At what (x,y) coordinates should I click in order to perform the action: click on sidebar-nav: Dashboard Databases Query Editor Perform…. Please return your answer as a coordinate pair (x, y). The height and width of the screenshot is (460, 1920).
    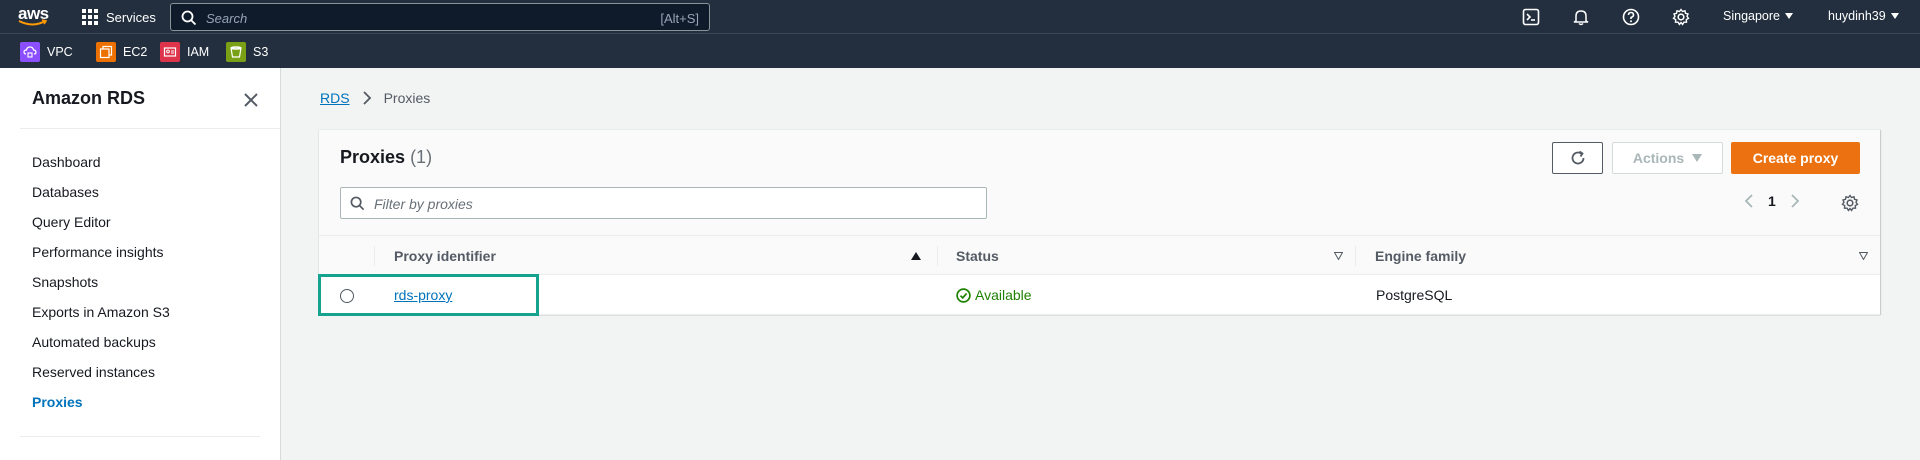
    Looking at the image, I should click on (101, 288).